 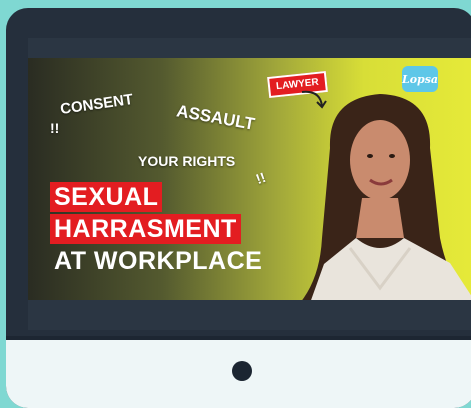 I want to click on headline-line-1: SEXUAL, so click(x=106, y=197).